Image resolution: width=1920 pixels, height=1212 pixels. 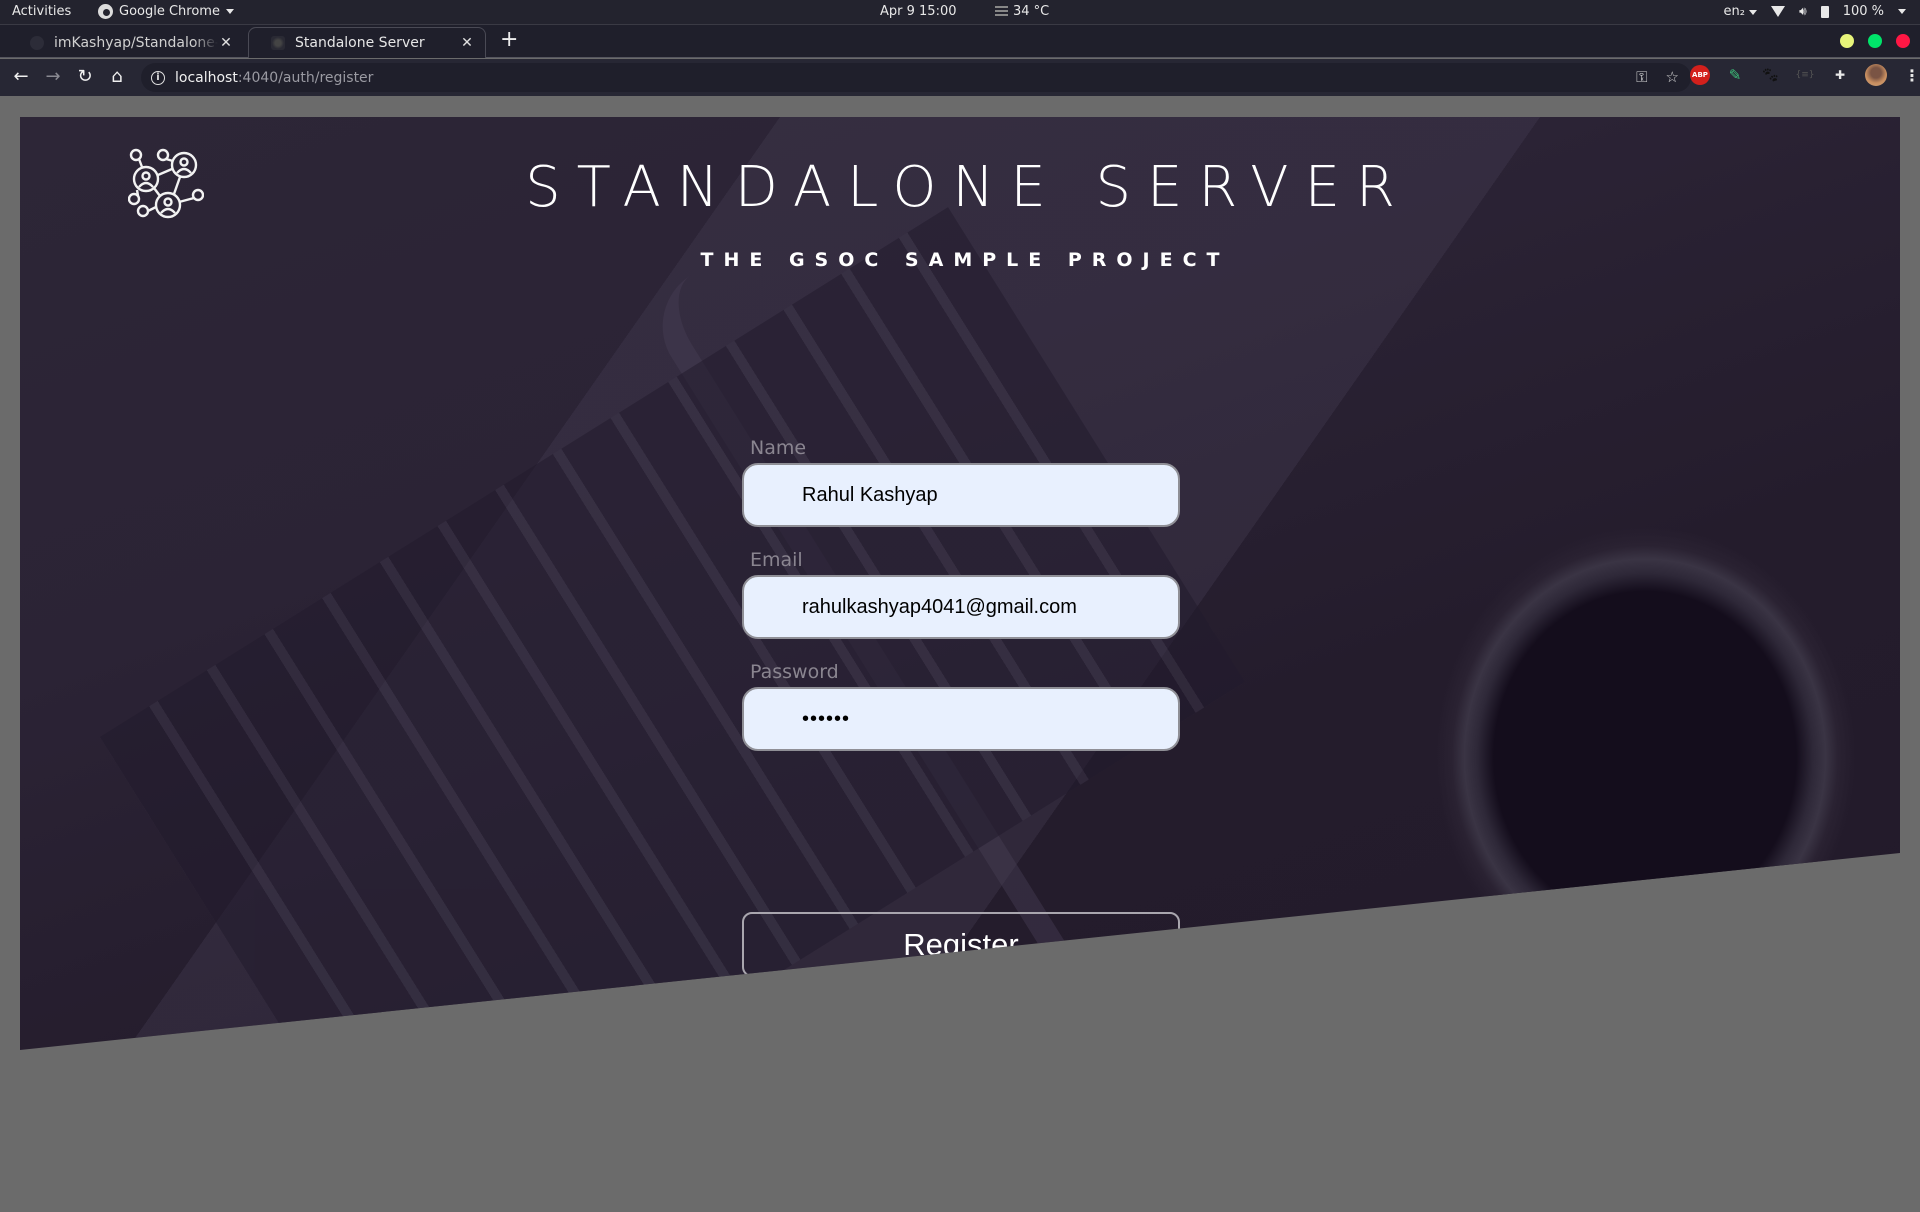 I want to click on menu-icon: ⋮, so click(x=1911, y=75).